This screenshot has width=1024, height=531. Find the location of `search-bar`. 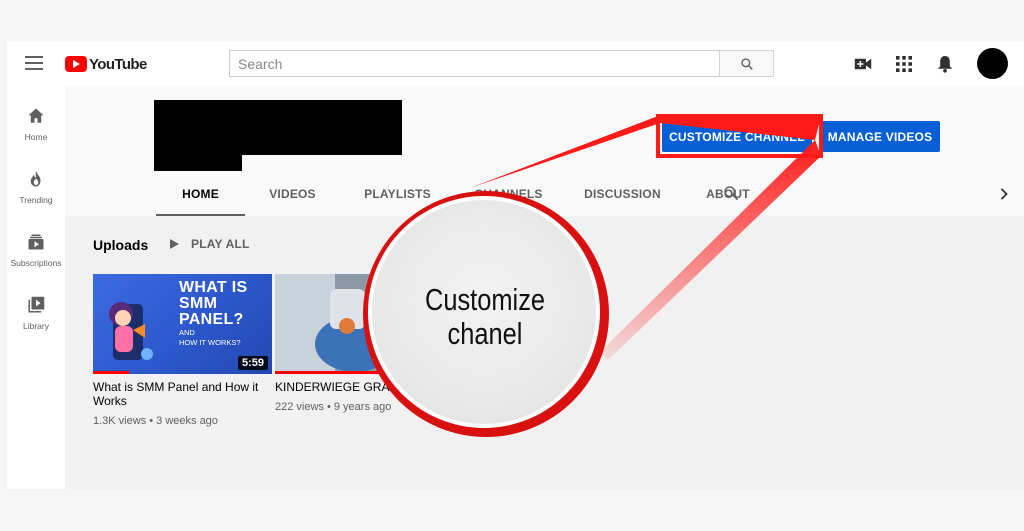

search-bar is located at coordinates (501, 63).